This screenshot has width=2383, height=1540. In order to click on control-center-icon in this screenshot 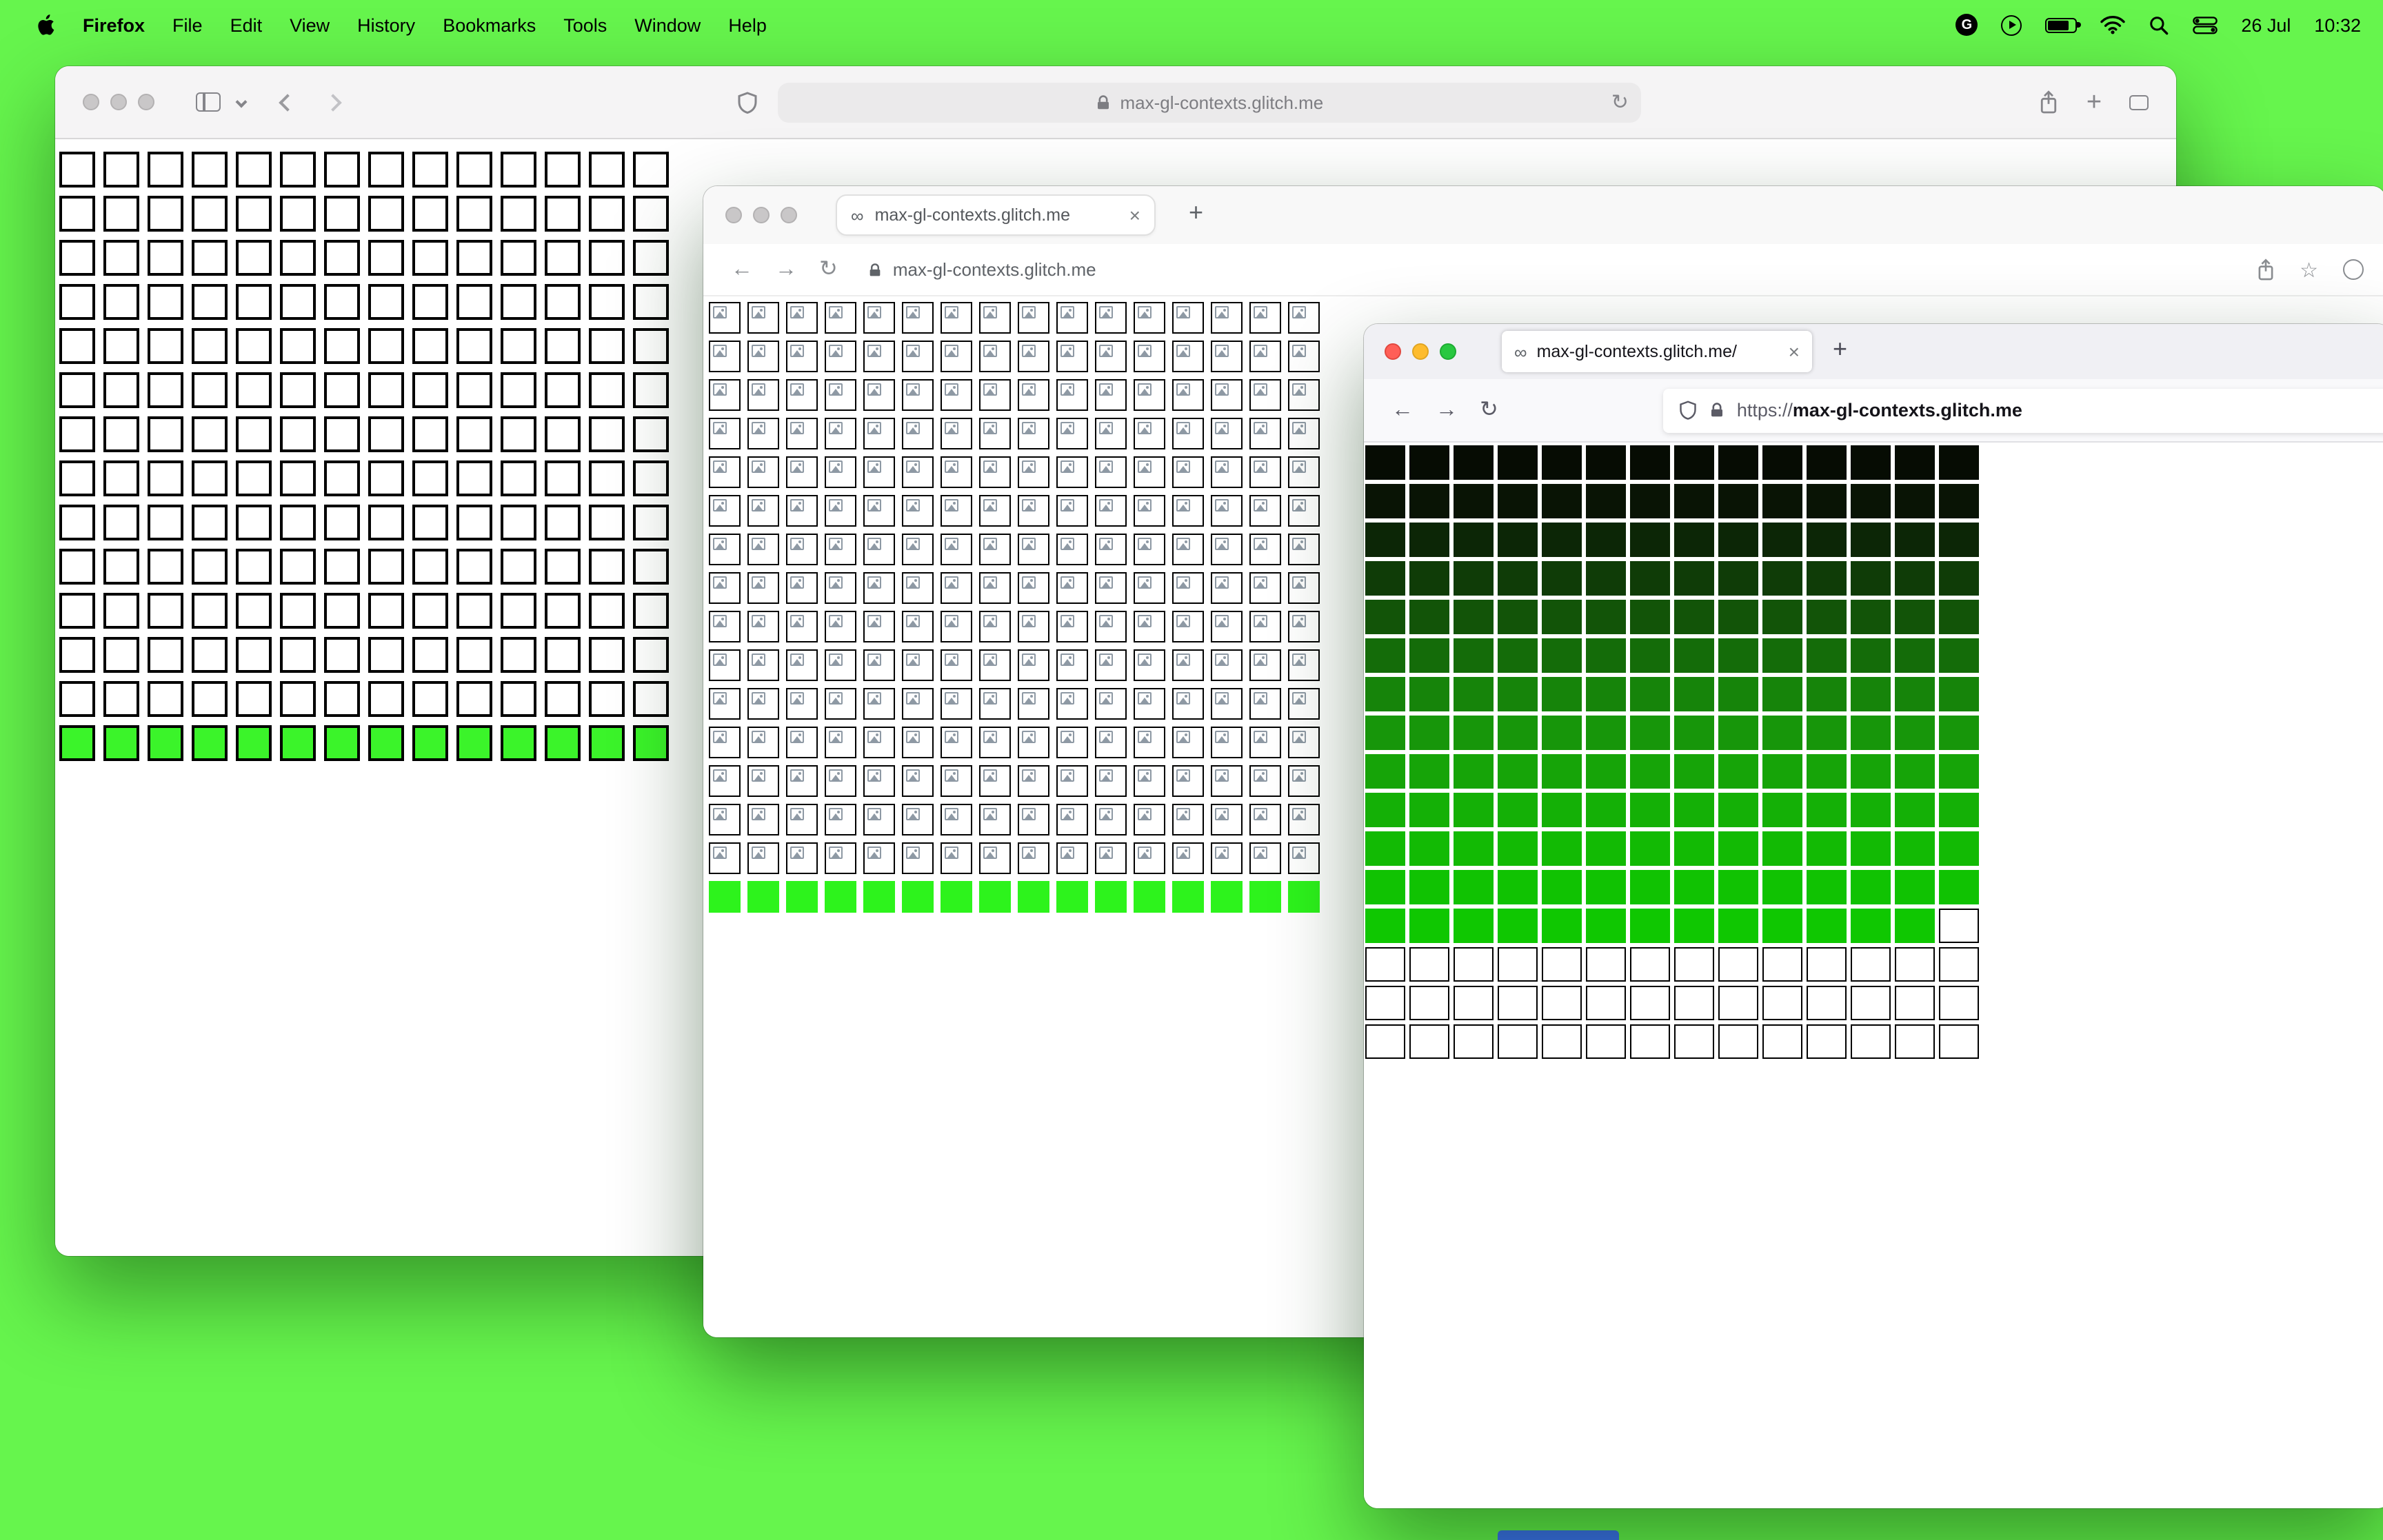, I will do `click(2205, 25)`.